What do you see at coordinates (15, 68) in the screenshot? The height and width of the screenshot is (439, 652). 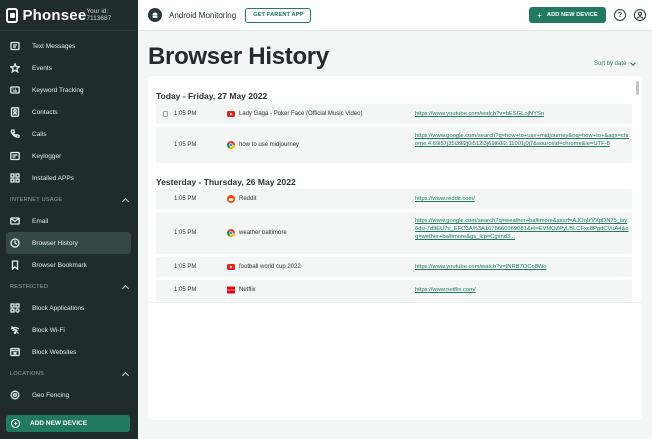 I see `star-icon` at bounding box center [15, 68].